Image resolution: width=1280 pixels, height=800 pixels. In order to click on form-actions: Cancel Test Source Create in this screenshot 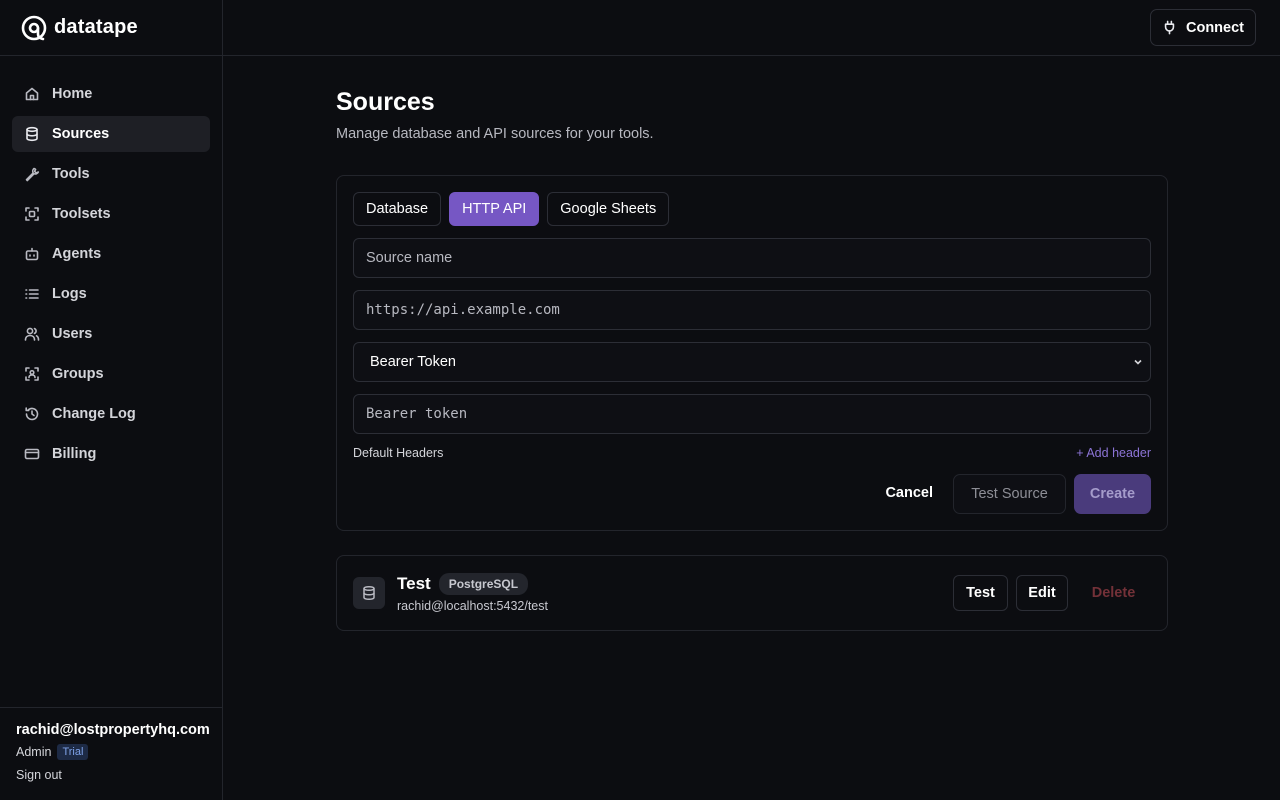, I will do `click(1012, 494)`.